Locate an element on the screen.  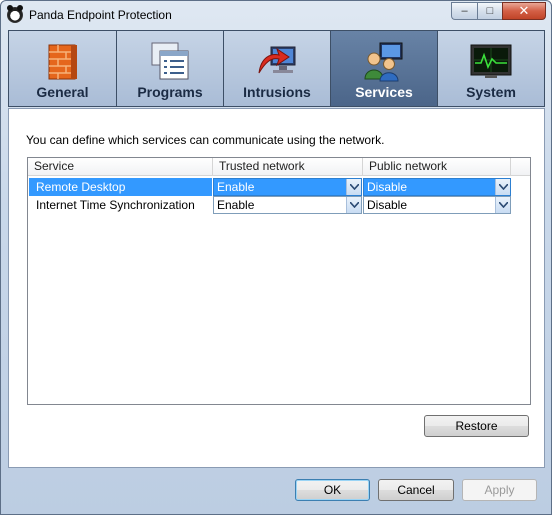
services-users-icon is located at coordinates (383, 62).